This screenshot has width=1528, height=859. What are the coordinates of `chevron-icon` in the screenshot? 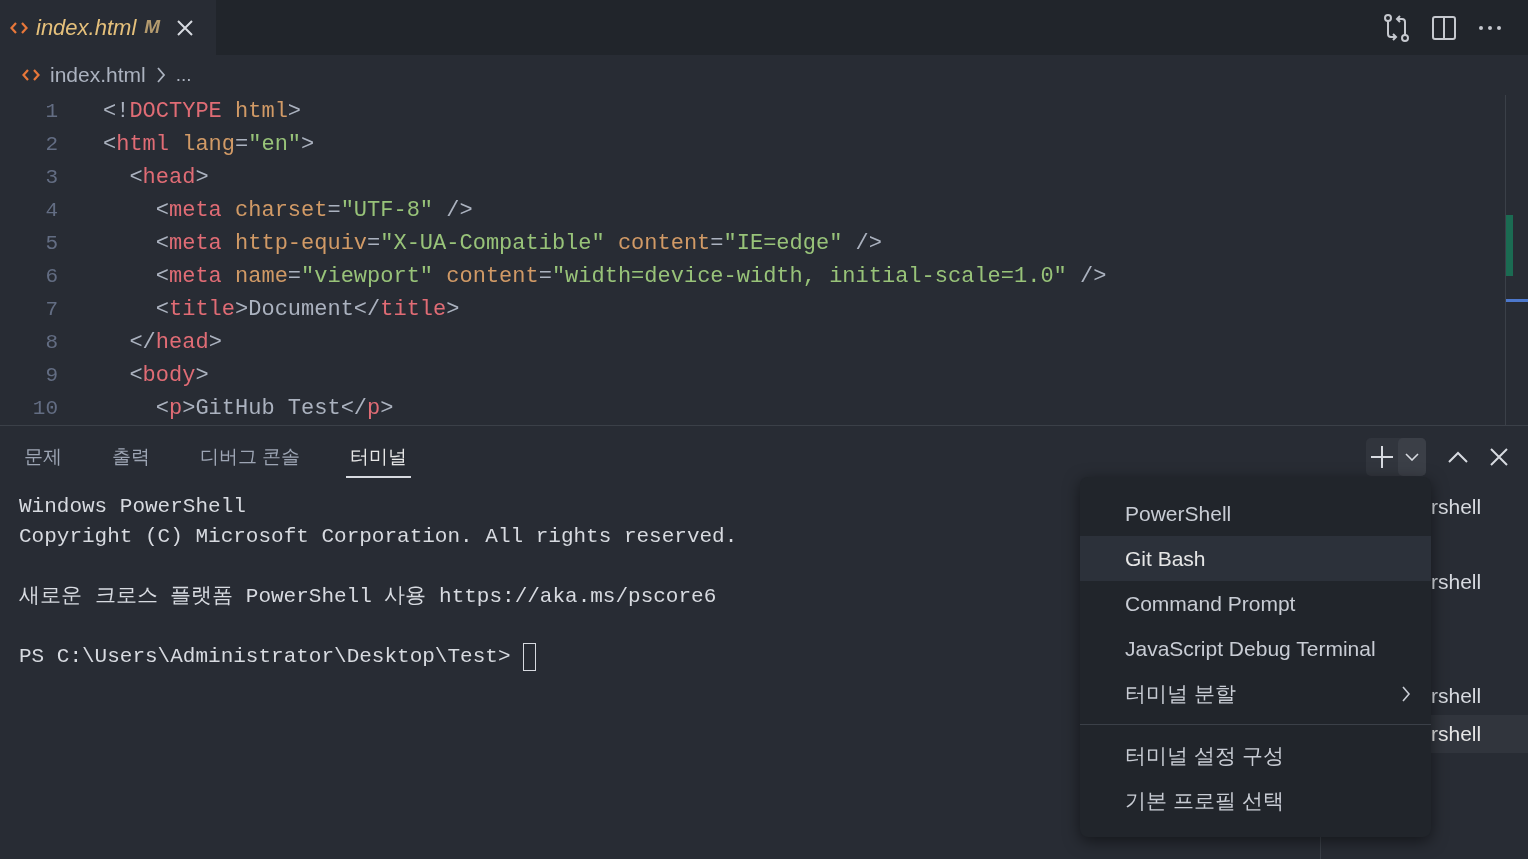 It's located at (160, 75).